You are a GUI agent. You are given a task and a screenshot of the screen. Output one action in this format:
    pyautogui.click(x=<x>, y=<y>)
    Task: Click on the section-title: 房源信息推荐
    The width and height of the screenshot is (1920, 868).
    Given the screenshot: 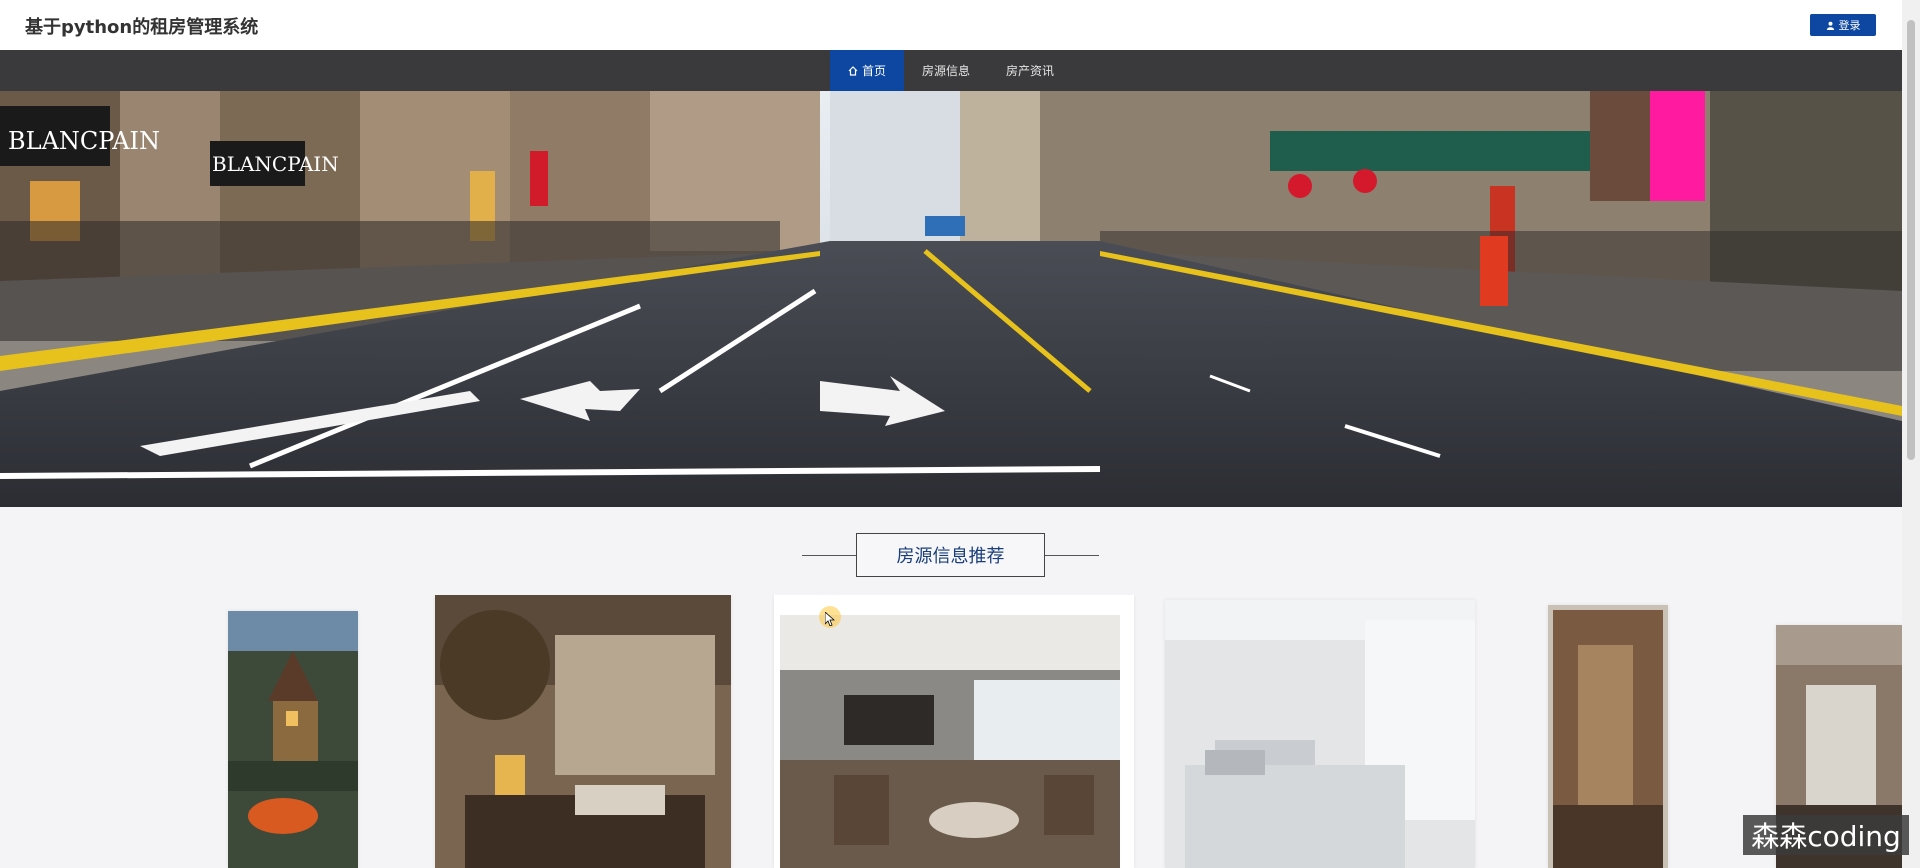 What is the action you would take?
    pyautogui.click(x=950, y=555)
    